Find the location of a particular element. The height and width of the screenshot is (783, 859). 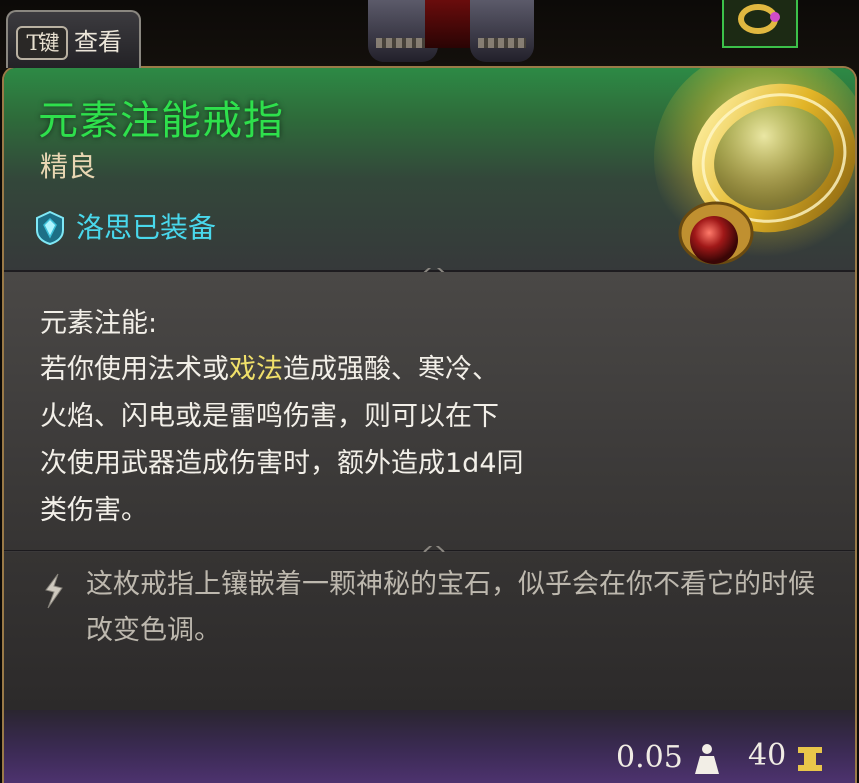

character-boot-right is located at coordinates (502, 31).